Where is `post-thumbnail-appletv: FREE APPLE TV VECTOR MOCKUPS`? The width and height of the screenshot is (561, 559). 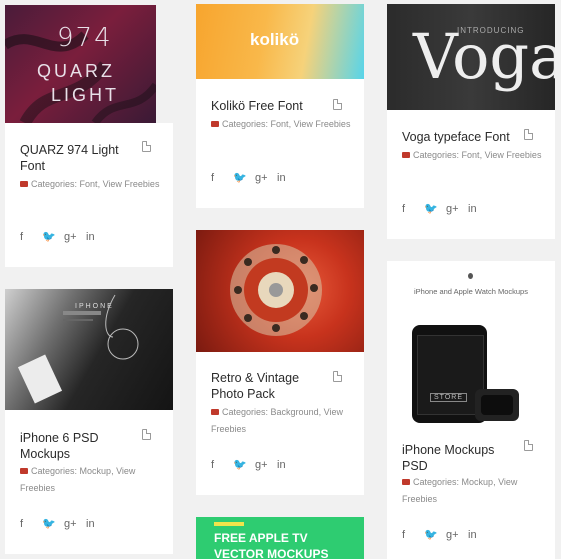 post-thumbnail-appletv: FREE APPLE TV VECTOR MOCKUPS is located at coordinates (280, 538).